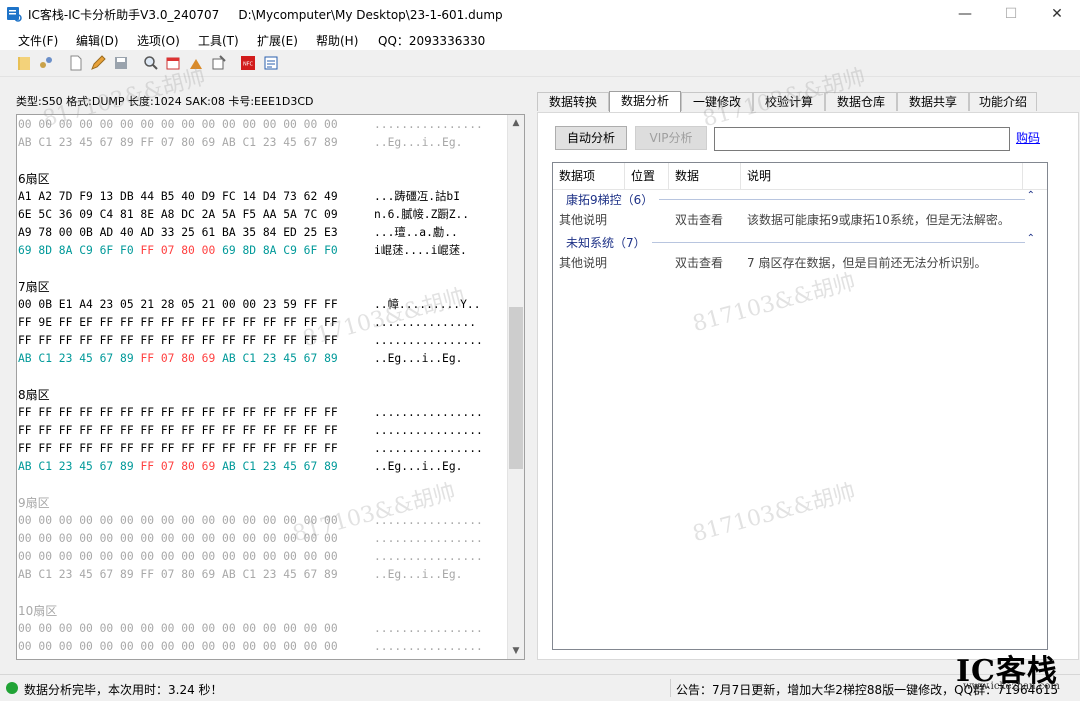 The width and height of the screenshot is (1080, 701). What do you see at coordinates (609, 242) in the screenshot?
I see `group-label: 未知系统（7）` at bounding box center [609, 242].